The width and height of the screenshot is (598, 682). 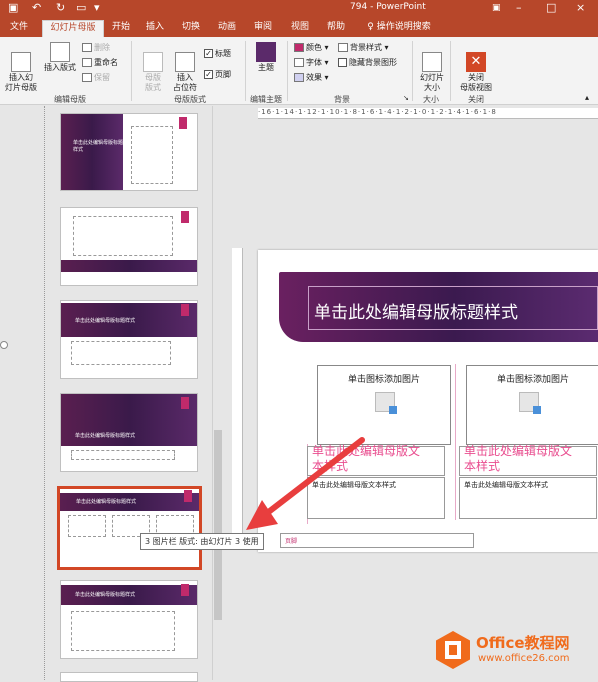 I want to click on pane-splitter-handle, so click(x=4, y=345).